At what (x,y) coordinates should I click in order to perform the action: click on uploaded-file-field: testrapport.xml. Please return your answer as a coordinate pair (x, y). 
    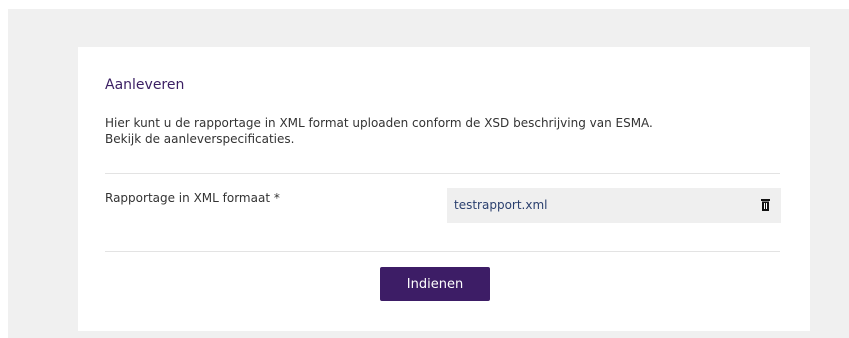
    Looking at the image, I should click on (614, 205).